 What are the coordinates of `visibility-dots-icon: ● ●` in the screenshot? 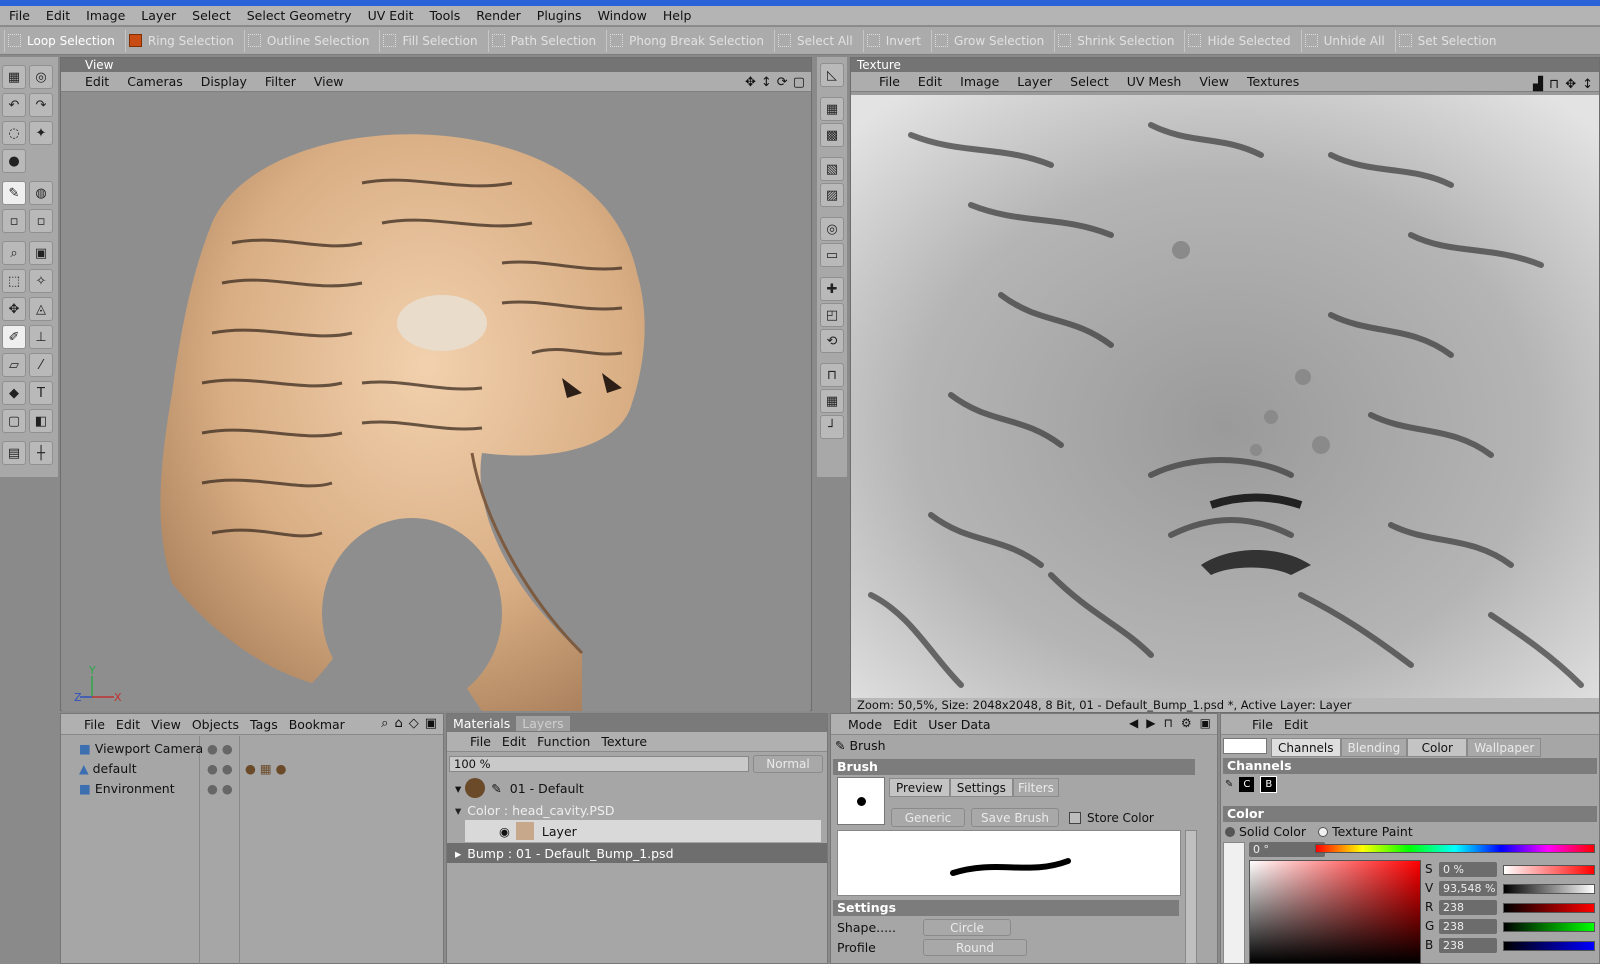 It's located at (220, 748).